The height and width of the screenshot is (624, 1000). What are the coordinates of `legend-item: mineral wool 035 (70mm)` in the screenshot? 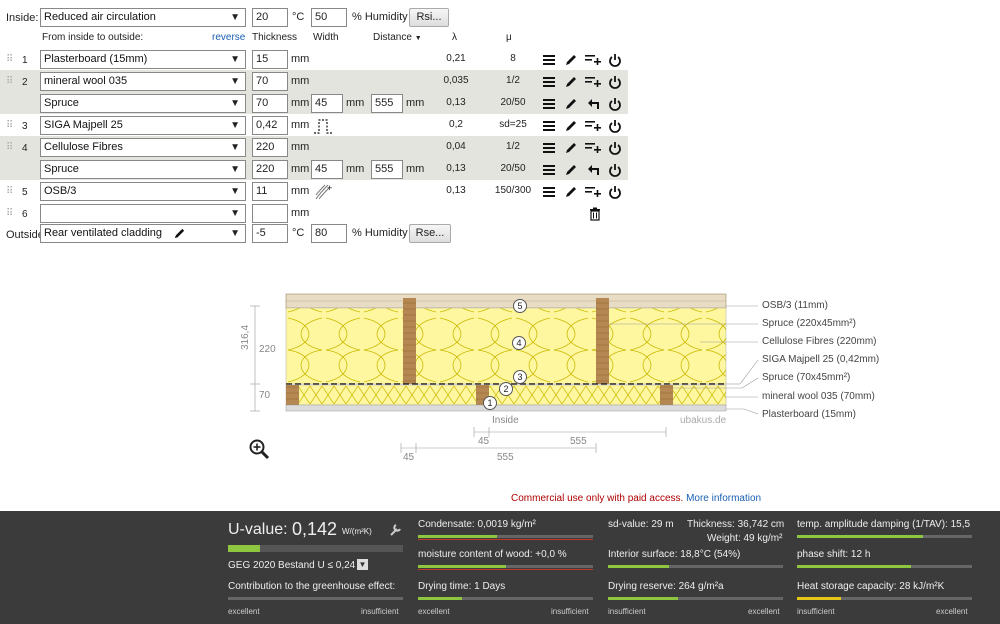 It's located at (818, 396).